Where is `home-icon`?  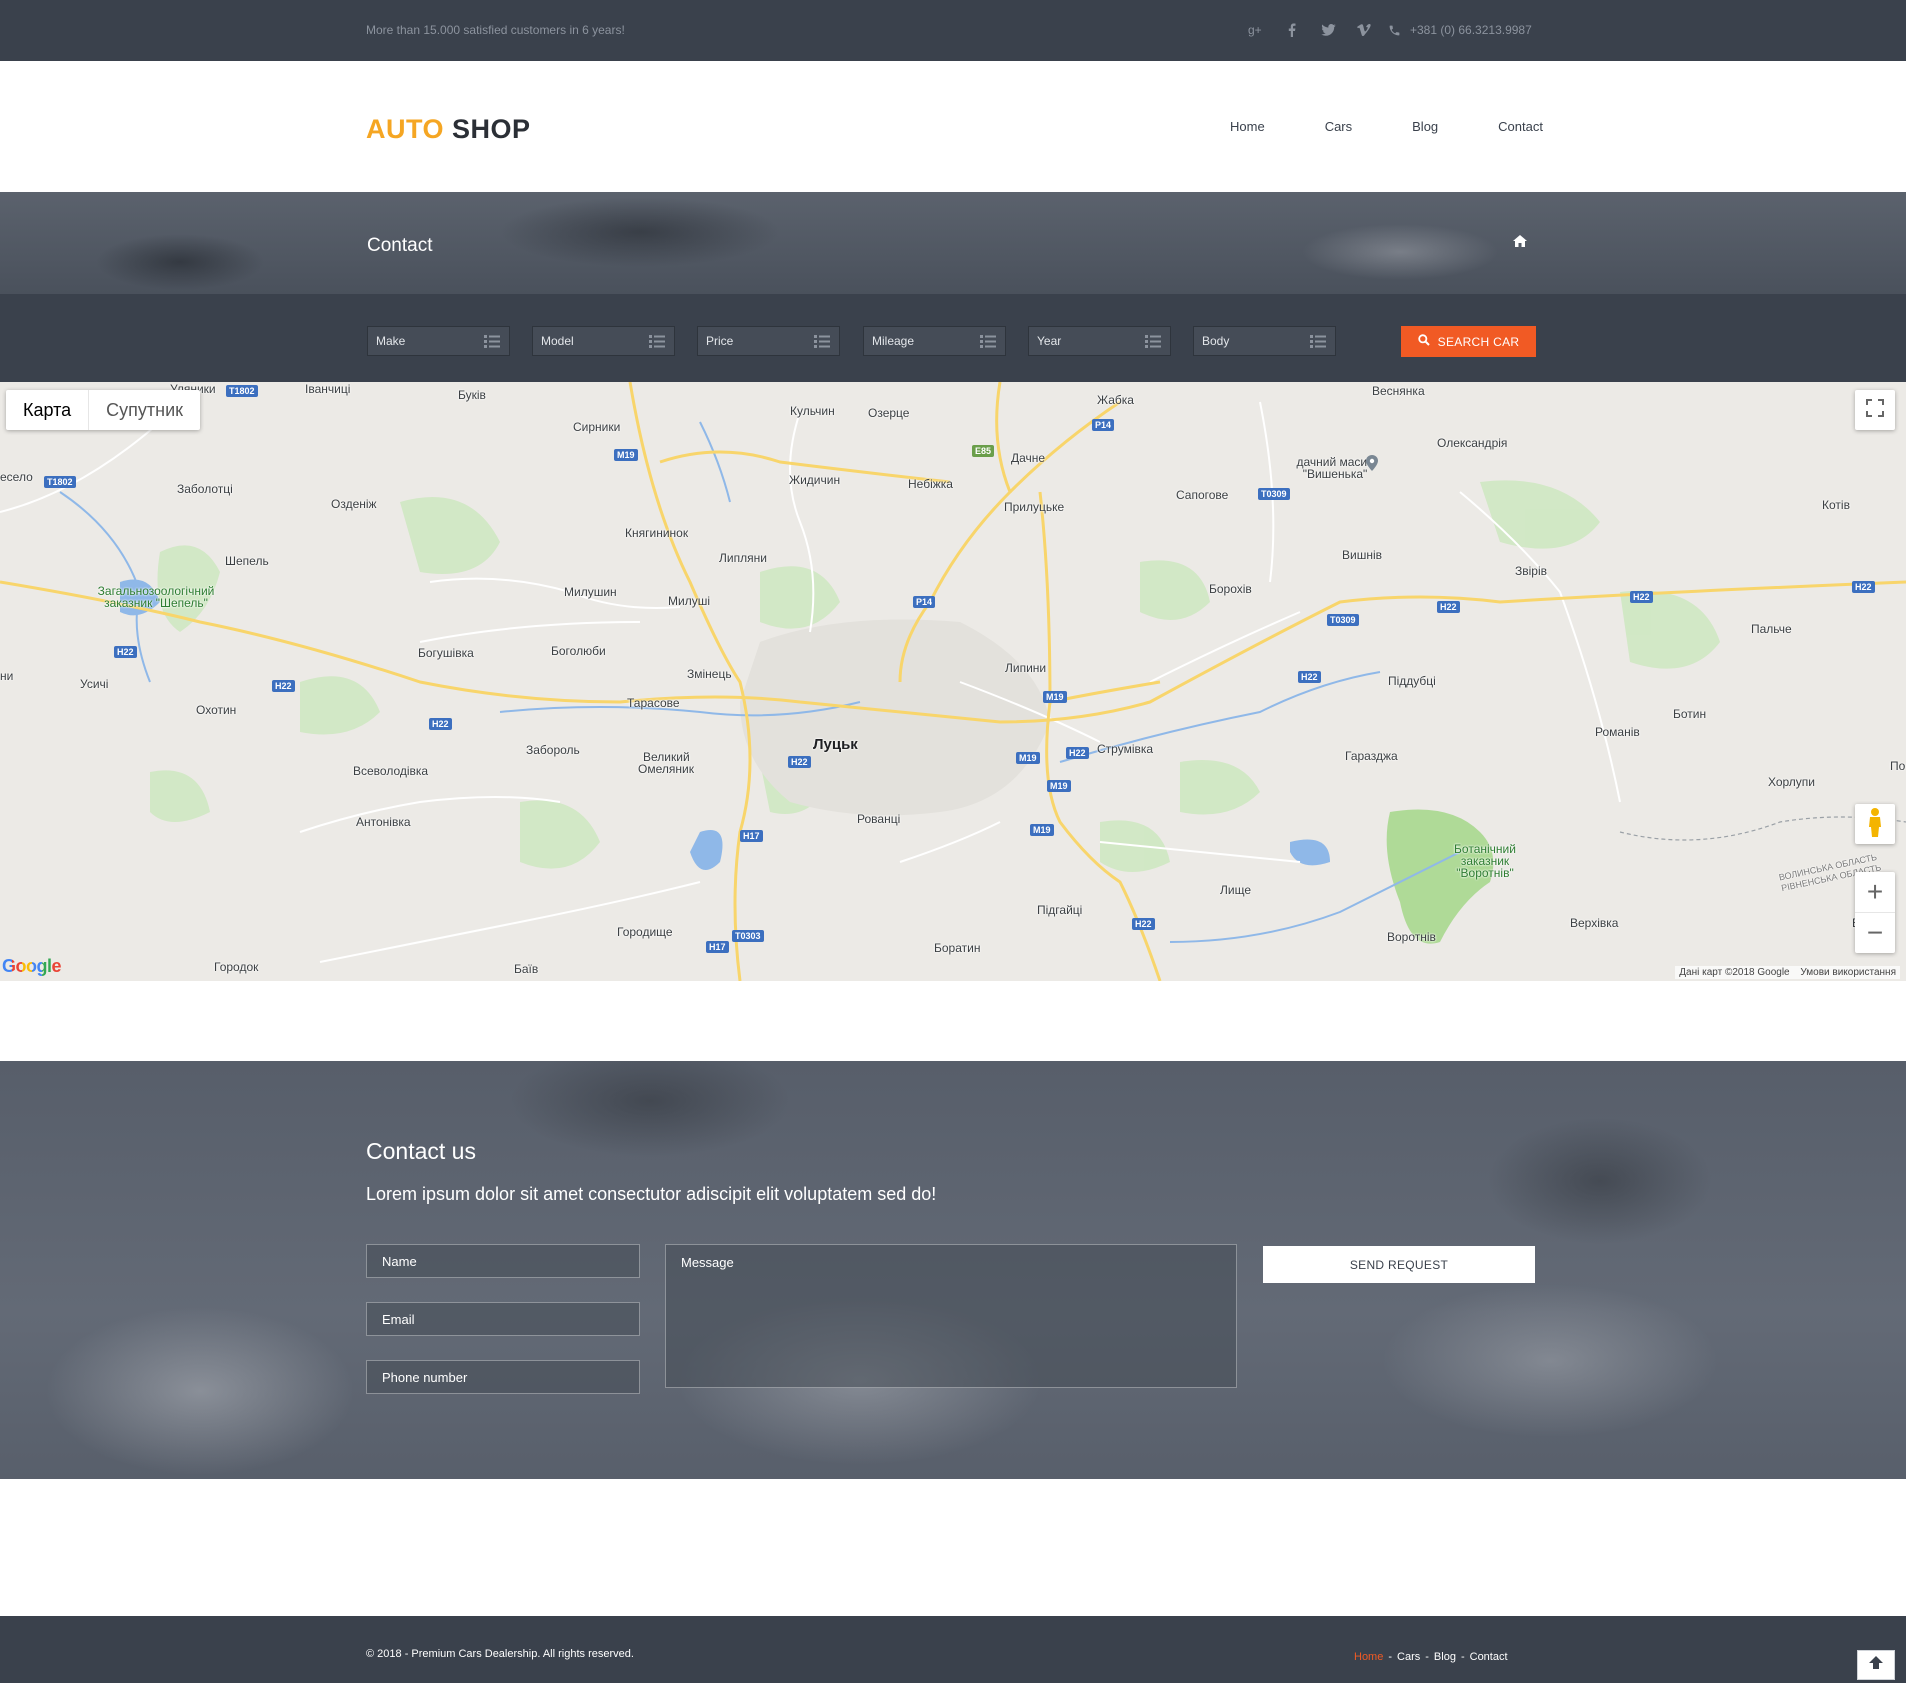 home-icon is located at coordinates (1520, 243).